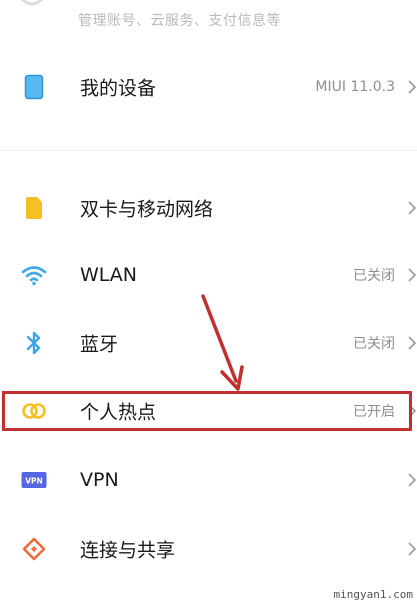 This screenshot has height=603, width=417. What do you see at coordinates (179, 21) in the screenshot?
I see `account-subtitle: 管理账号、云服务、支付信息等` at bounding box center [179, 21].